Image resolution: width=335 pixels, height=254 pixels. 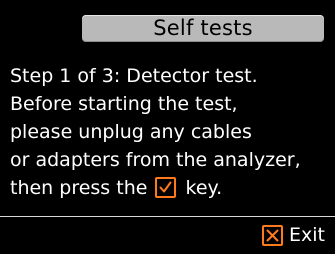 I want to click on message-line-4: or adapters from the analyzer,, so click(x=155, y=160).